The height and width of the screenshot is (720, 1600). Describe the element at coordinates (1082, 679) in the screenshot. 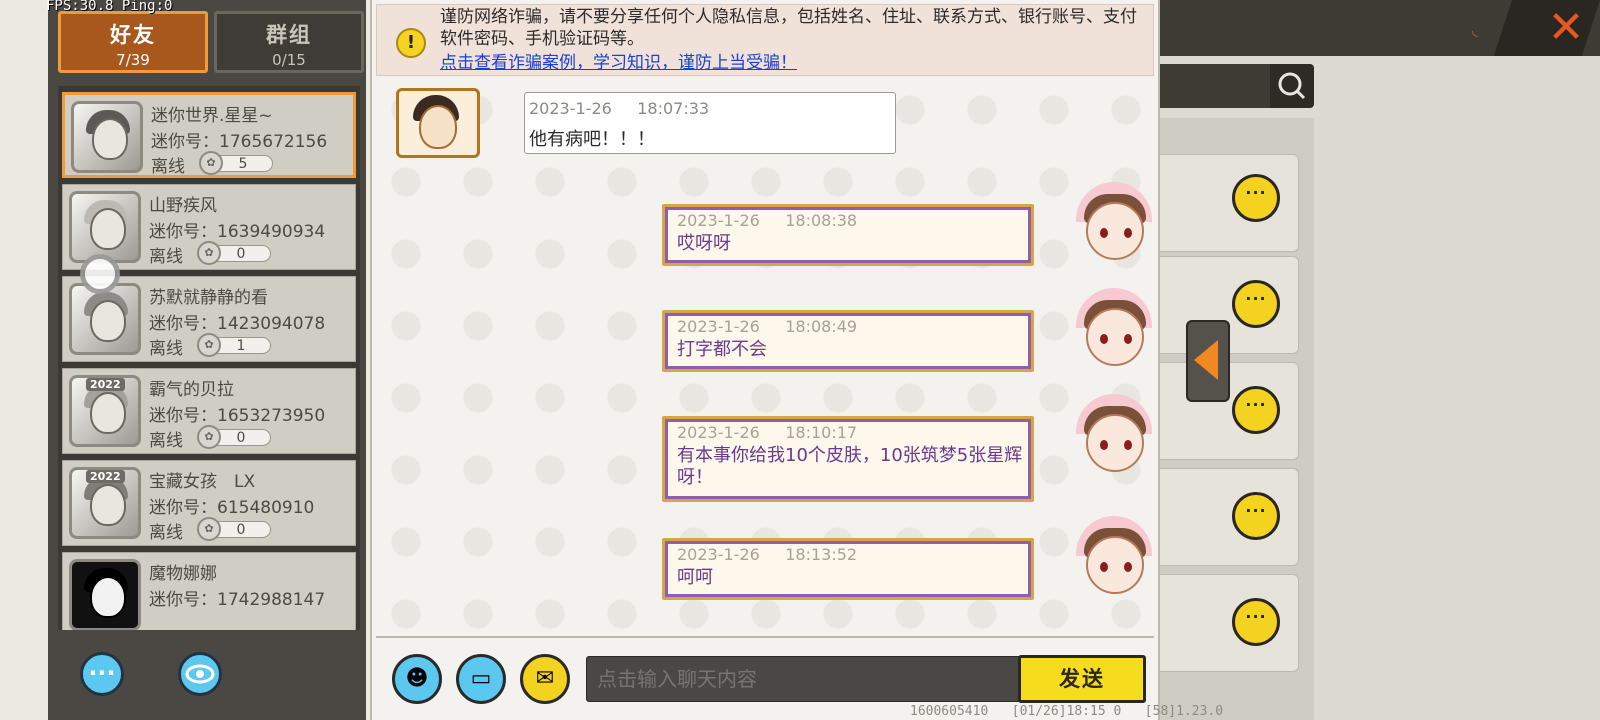

I see `send-button: 发送` at that location.